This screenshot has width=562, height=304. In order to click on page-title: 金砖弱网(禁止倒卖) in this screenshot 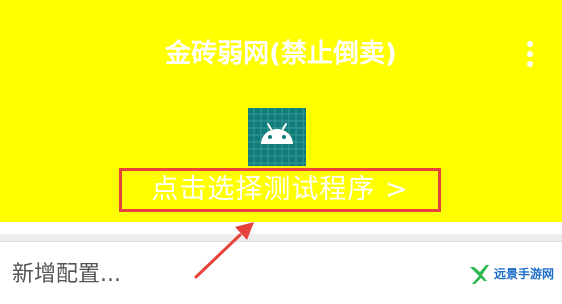, I will do `click(281, 54)`.